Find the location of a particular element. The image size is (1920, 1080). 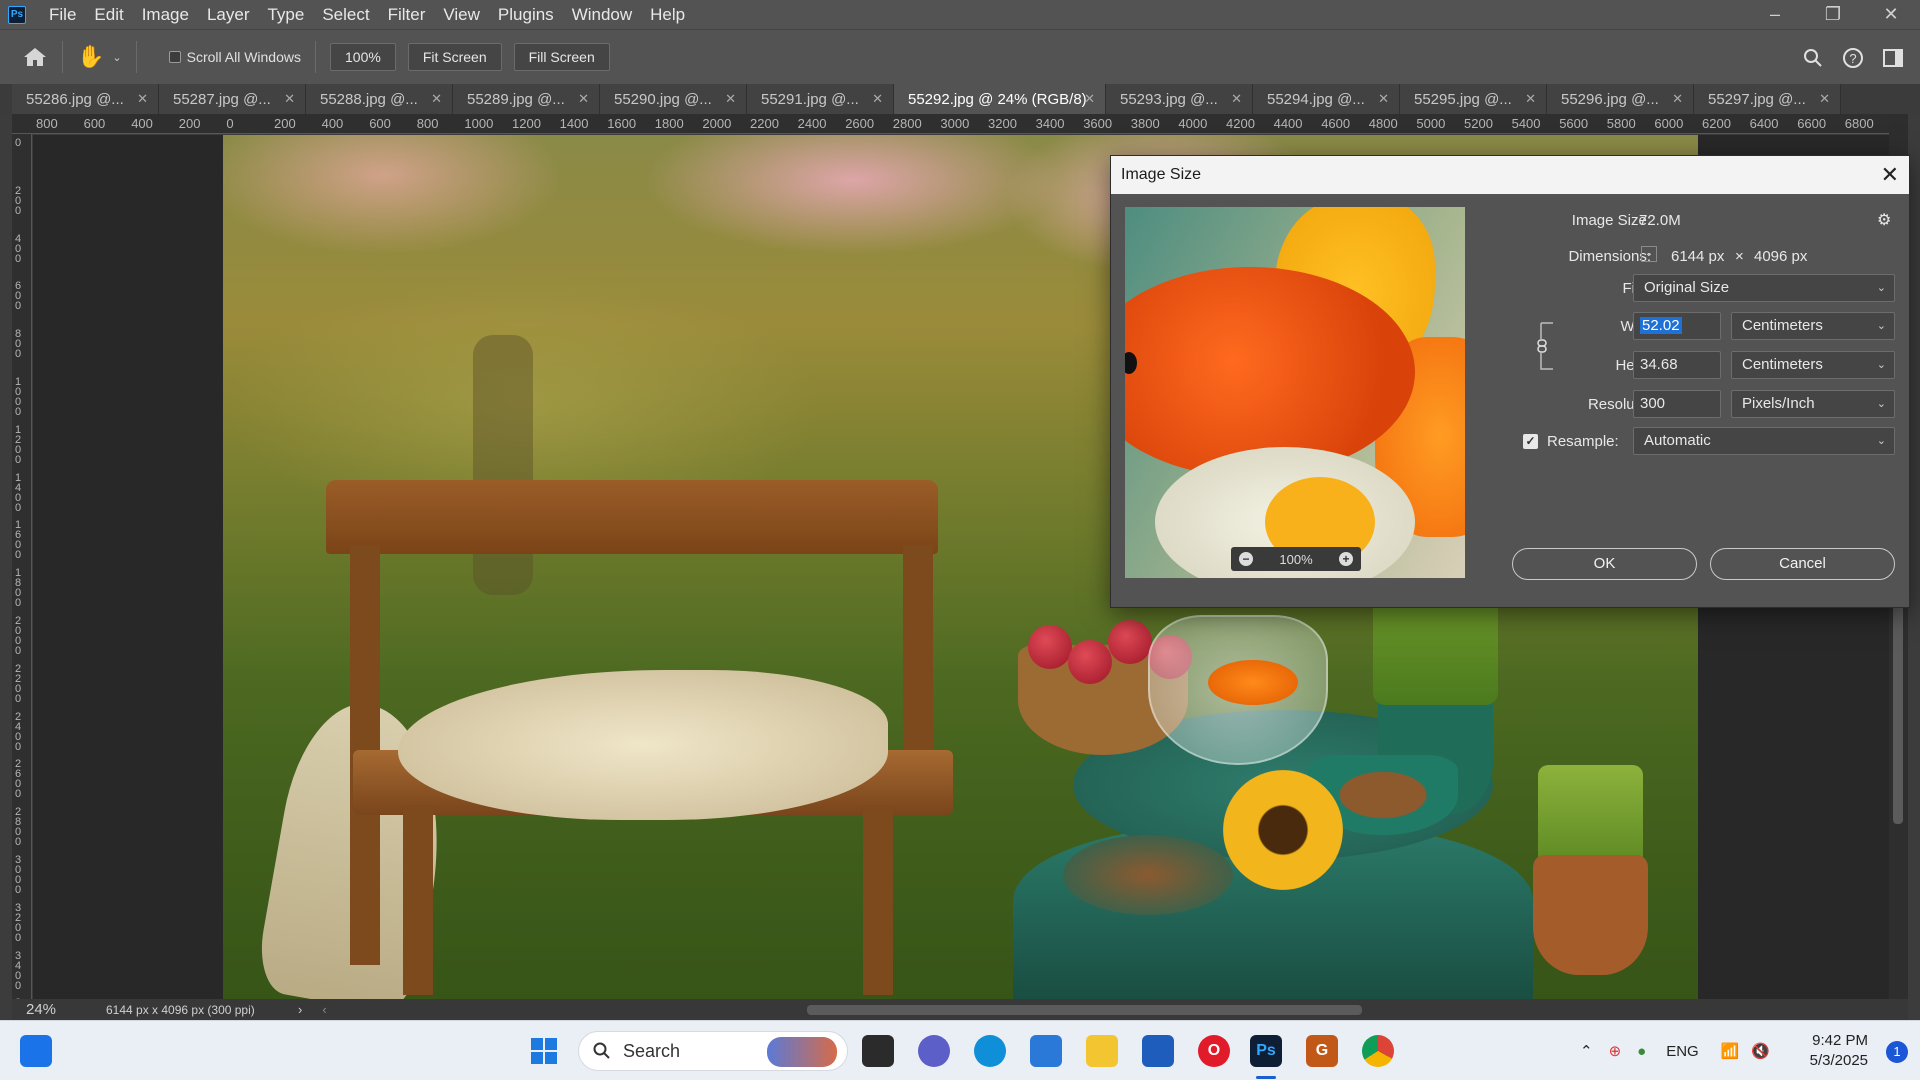

minimize-icon: – is located at coordinates (1775, 14).